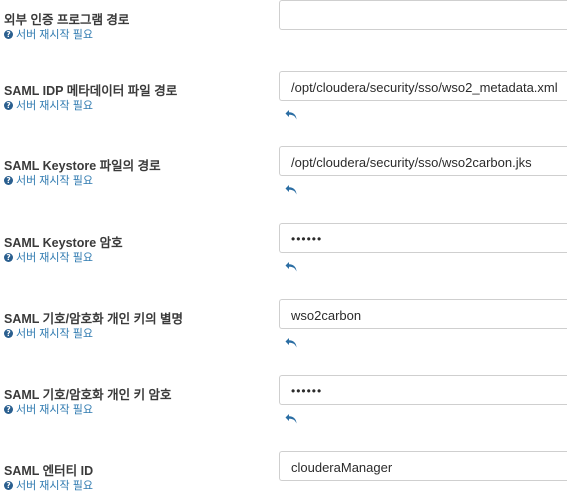 Image resolution: width=567 pixels, height=497 pixels. What do you see at coordinates (423, 15) in the screenshot?
I see `external-auth-path-input` at bounding box center [423, 15].